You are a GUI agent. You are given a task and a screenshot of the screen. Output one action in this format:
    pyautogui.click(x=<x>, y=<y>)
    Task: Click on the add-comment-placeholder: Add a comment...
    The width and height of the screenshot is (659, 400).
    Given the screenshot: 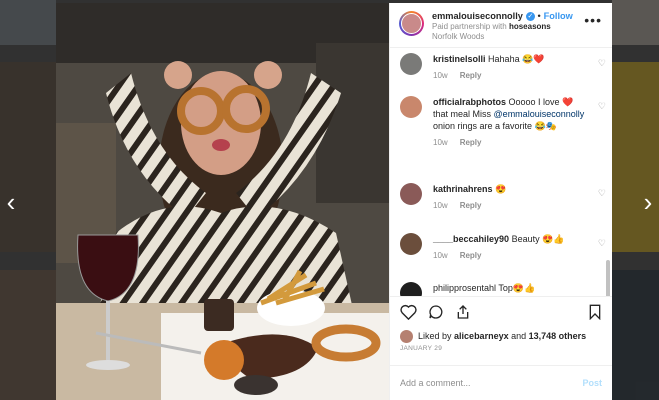 What is the action you would take?
    pyautogui.click(x=435, y=383)
    